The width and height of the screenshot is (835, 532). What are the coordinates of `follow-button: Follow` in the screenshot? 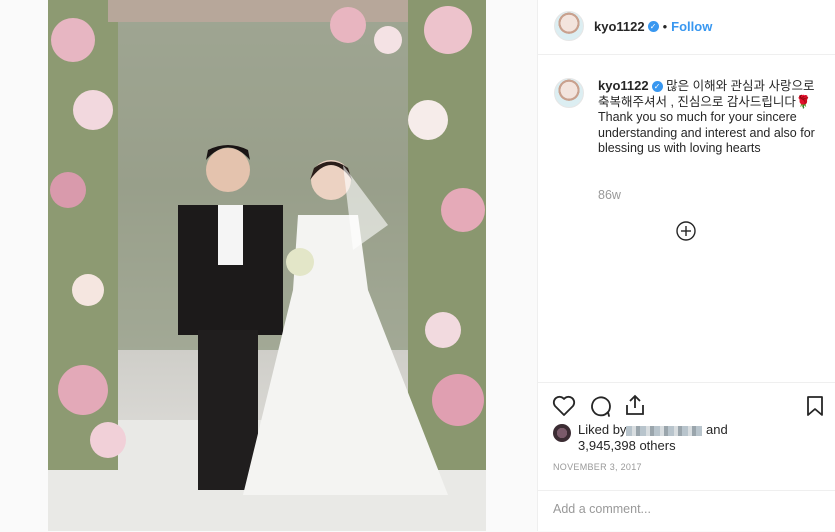 It's located at (691, 26).